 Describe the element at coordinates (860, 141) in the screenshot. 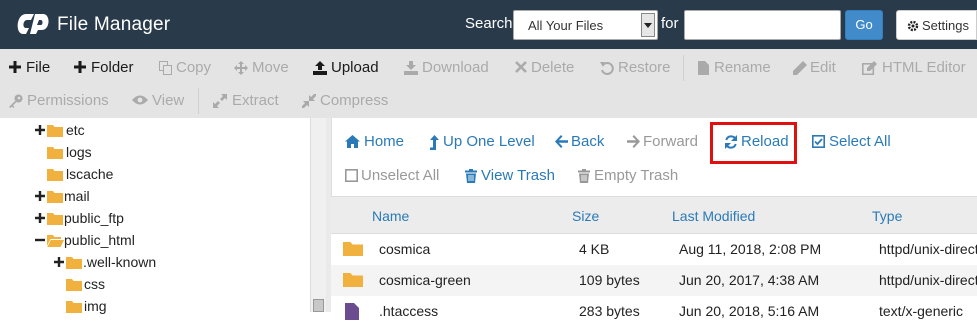

I see `select-all-label: Select All` at that location.